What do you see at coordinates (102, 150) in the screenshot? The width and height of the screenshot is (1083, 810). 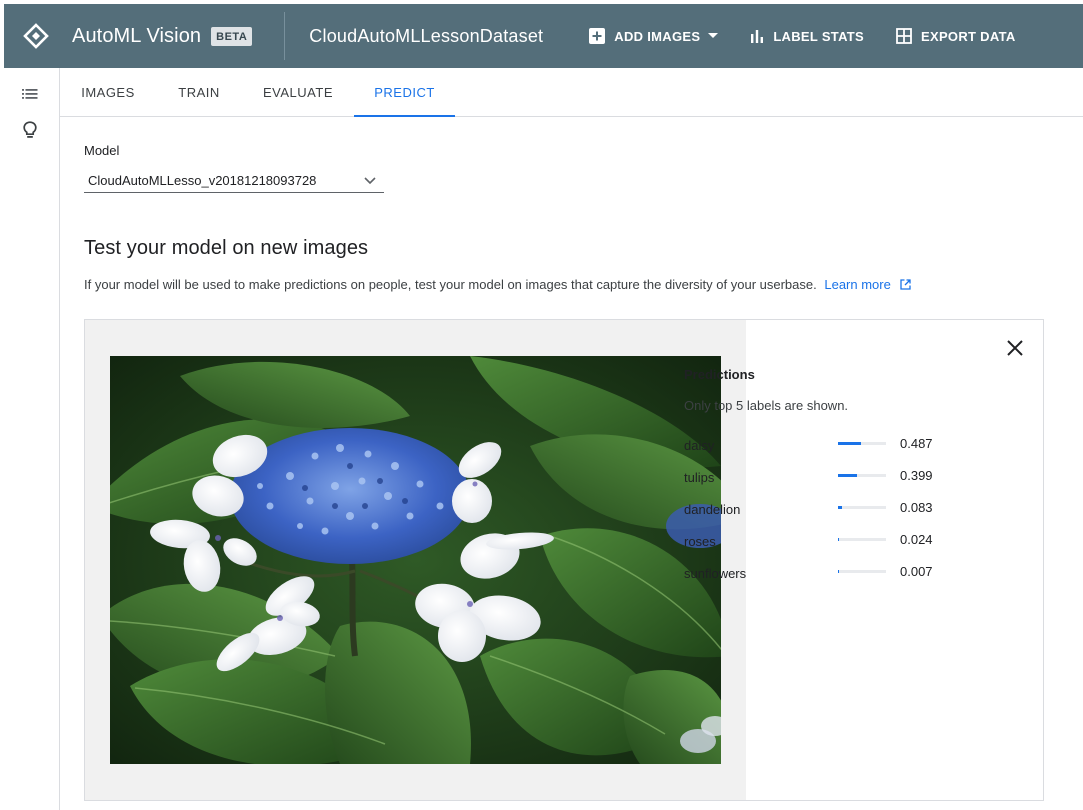 I see `model-label: Model` at bounding box center [102, 150].